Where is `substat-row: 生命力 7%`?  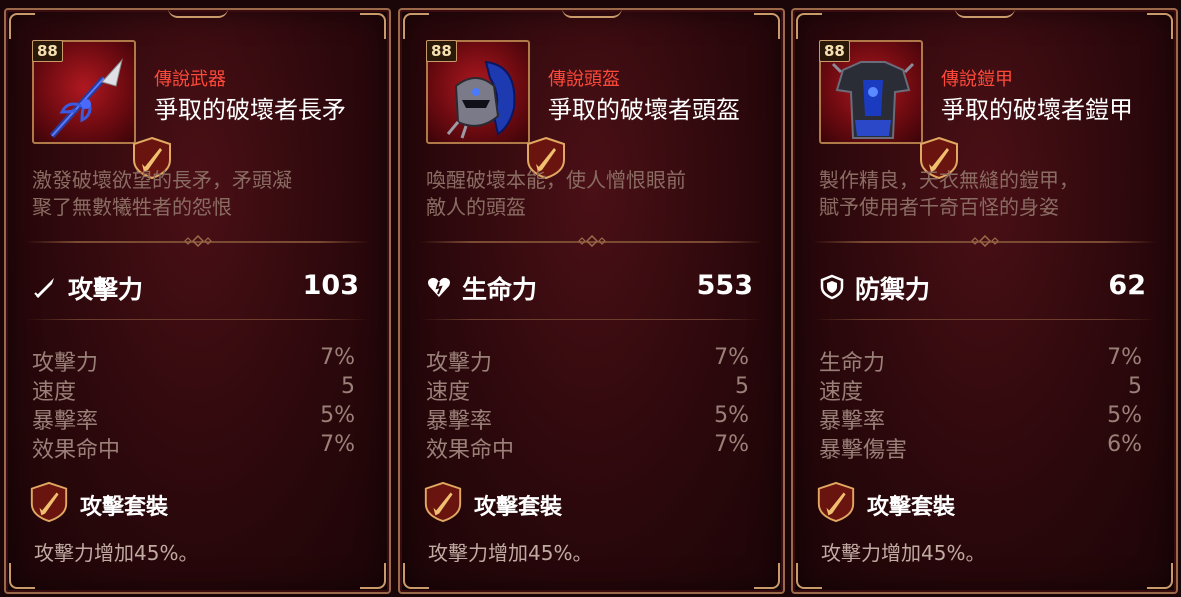
substat-row: 生命力 7% is located at coordinates (980, 360).